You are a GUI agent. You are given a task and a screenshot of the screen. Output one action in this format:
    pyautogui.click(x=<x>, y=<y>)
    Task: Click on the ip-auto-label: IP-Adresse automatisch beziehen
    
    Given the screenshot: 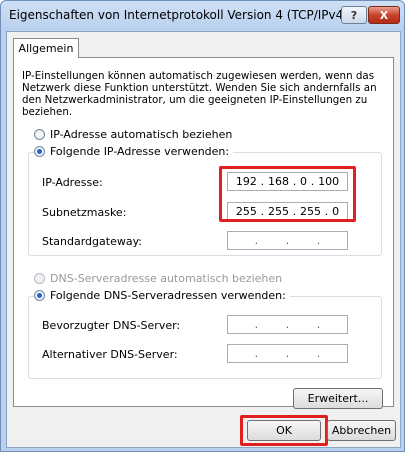 What is the action you would take?
    pyautogui.click(x=141, y=134)
    